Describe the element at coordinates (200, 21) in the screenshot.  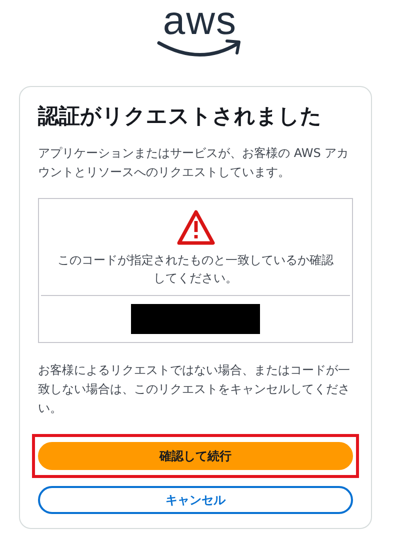
I see `logo-text: aws` at that location.